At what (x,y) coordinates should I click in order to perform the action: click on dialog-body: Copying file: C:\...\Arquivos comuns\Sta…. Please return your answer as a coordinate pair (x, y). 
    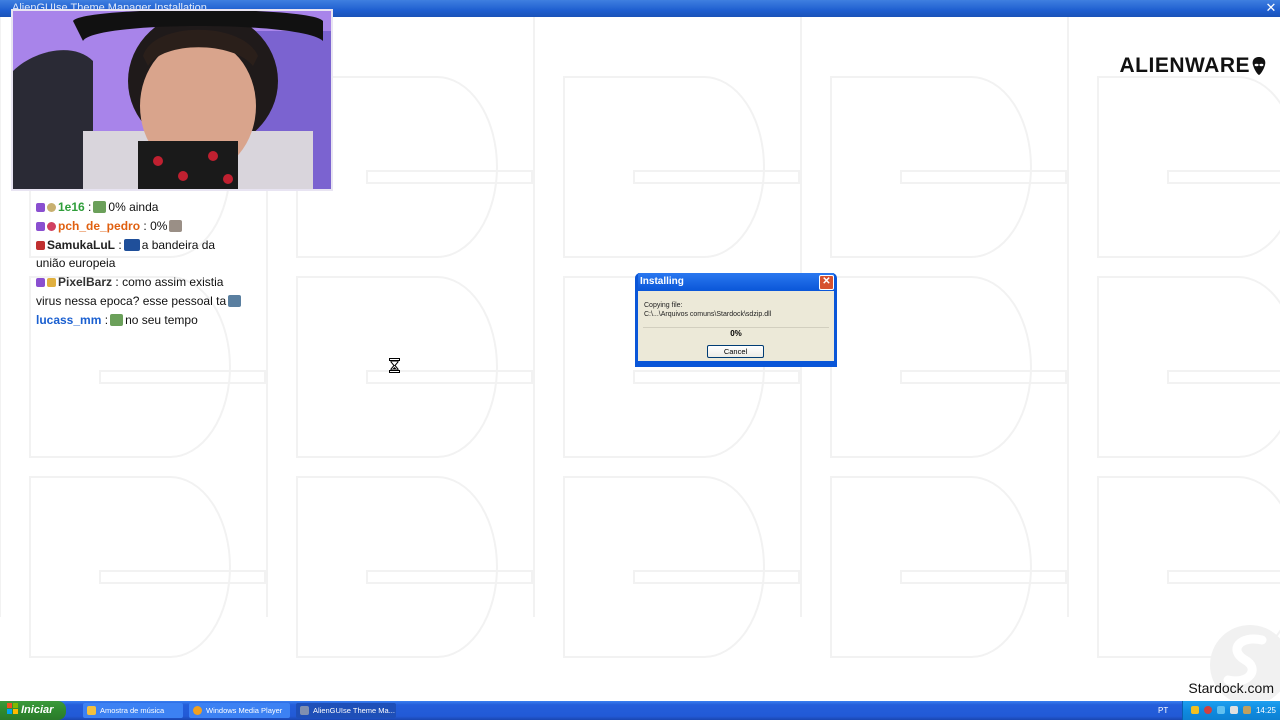
    Looking at the image, I should click on (736, 326).